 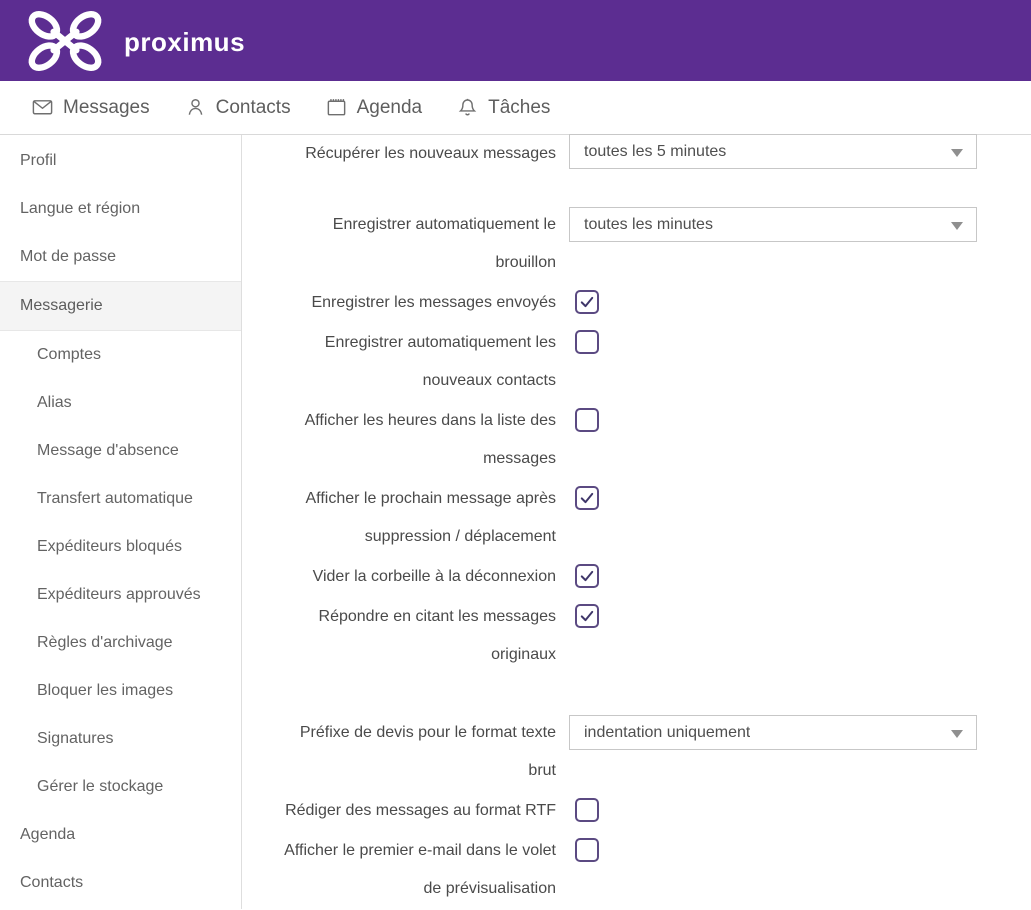 What do you see at coordinates (655, 151) in the screenshot?
I see `select-value: toutes les 5 minutes` at bounding box center [655, 151].